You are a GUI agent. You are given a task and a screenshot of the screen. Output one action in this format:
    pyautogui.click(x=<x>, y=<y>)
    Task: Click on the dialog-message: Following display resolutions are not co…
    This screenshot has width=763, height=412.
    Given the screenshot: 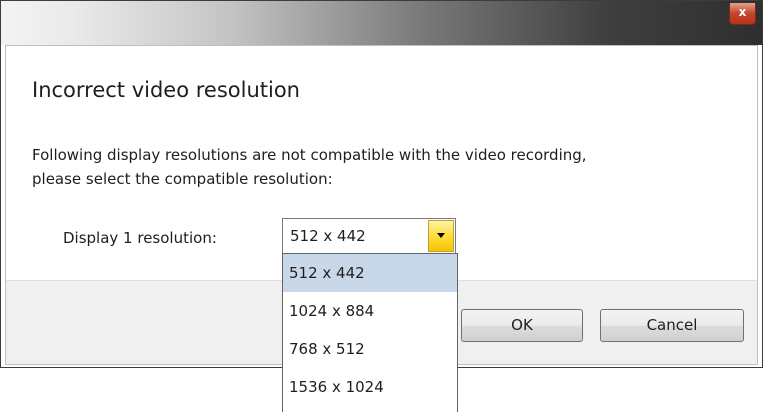 What is the action you would take?
    pyautogui.click(x=309, y=167)
    